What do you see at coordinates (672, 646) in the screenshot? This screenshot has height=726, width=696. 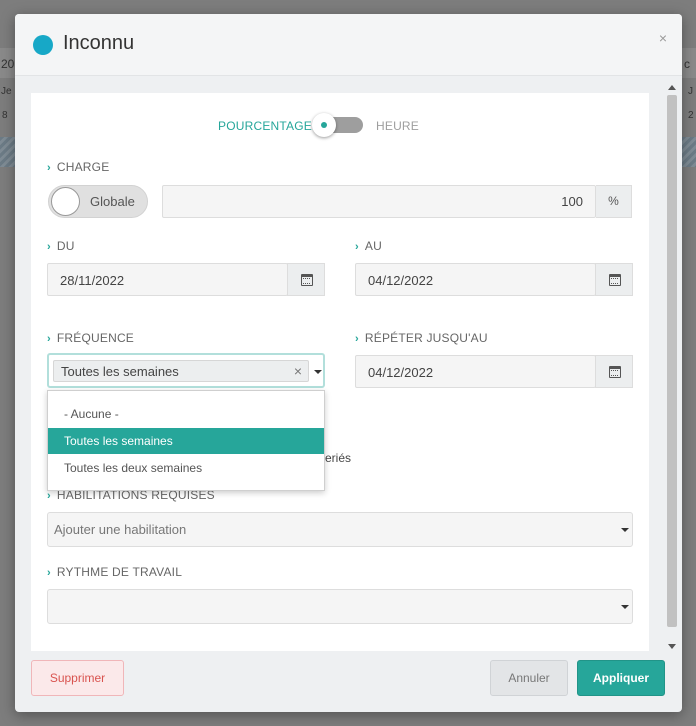 I see `scroll-down-arrow-icon` at bounding box center [672, 646].